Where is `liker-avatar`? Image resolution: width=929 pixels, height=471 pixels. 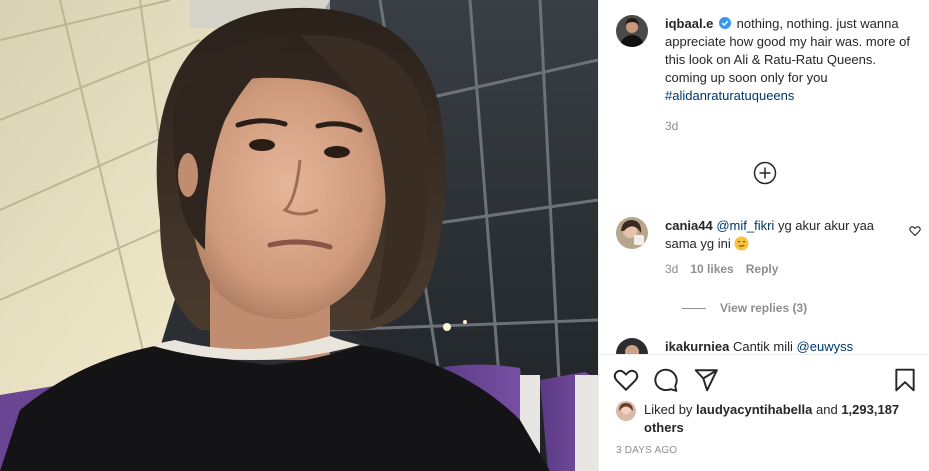 liker-avatar is located at coordinates (626, 411).